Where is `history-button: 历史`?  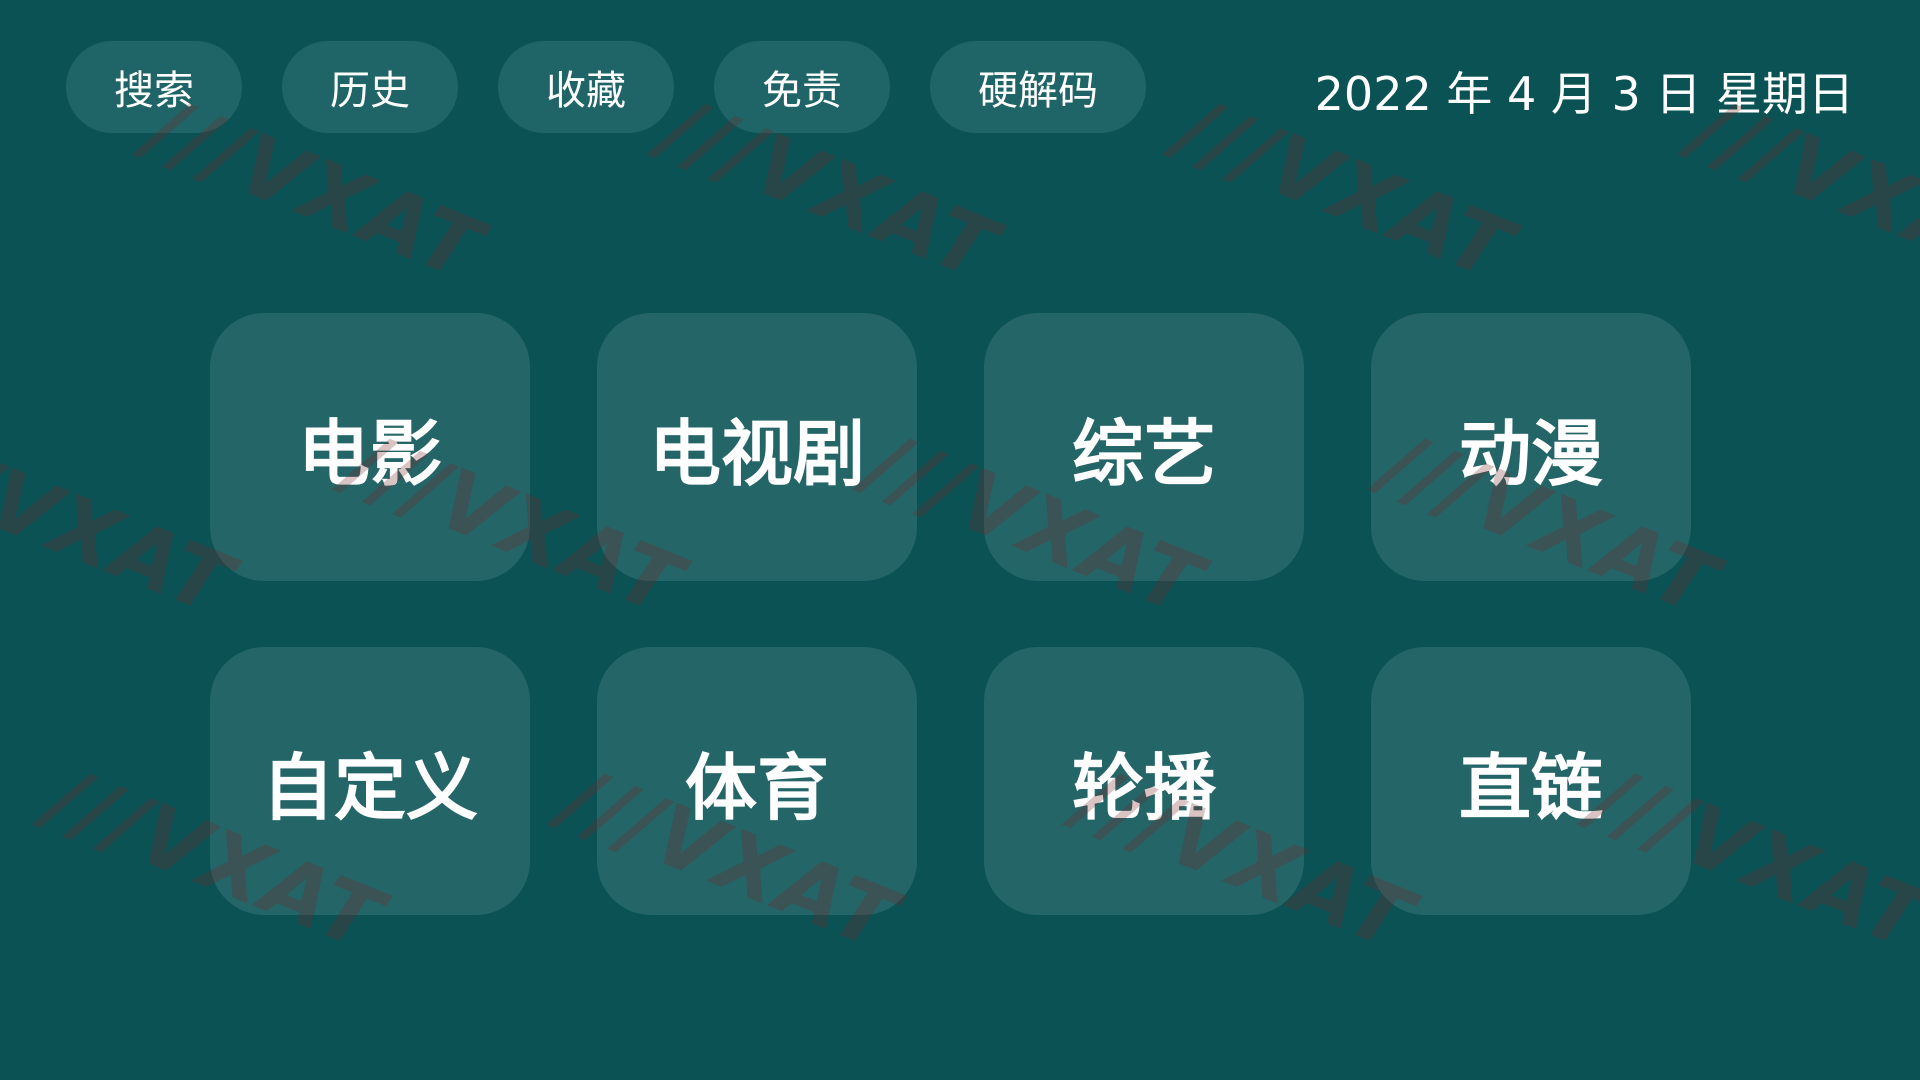
history-button: 历史 is located at coordinates (370, 87).